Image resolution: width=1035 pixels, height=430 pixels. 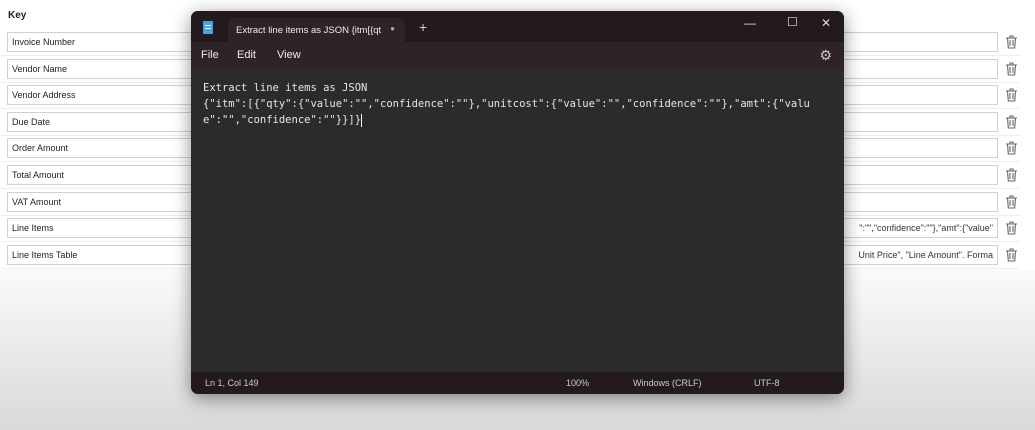 What do you see at coordinates (45, 254) in the screenshot?
I see `field-key: Line Items Table` at bounding box center [45, 254].